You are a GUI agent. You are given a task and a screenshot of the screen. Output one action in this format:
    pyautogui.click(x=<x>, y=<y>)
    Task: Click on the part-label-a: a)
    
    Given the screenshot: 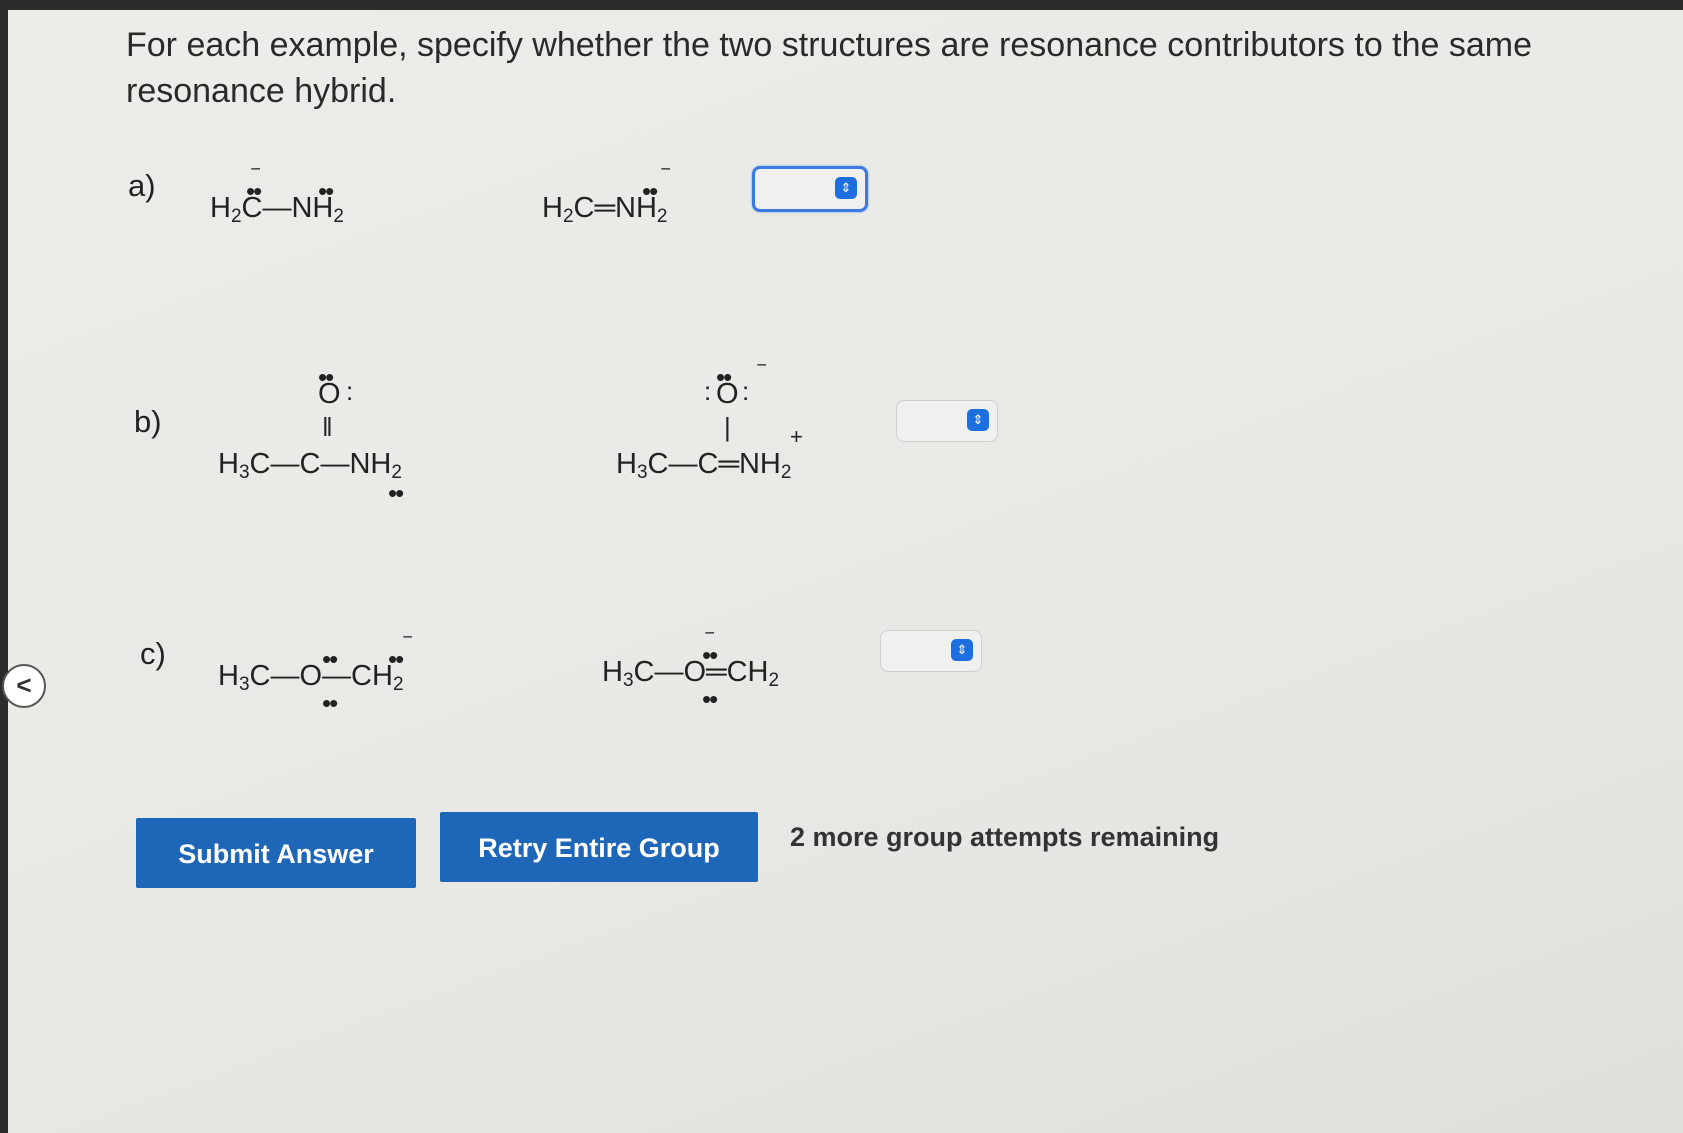 What is the action you would take?
    pyautogui.click(x=142, y=185)
    